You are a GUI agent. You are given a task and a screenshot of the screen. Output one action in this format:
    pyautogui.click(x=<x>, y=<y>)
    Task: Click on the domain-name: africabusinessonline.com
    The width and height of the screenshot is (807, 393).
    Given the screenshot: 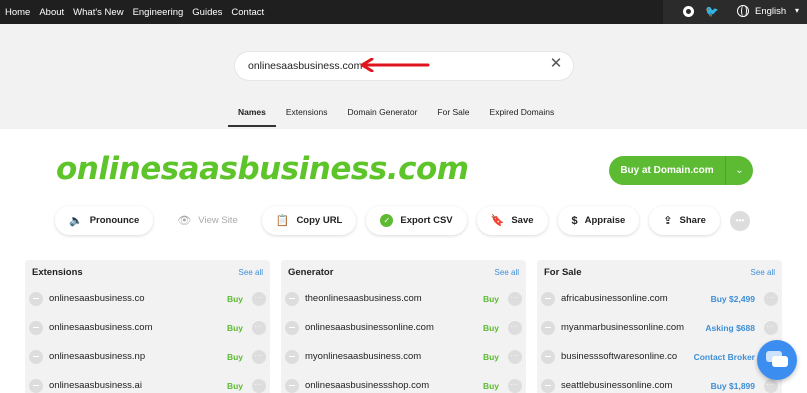 What is the action you would take?
    pyautogui.click(x=614, y=298)
    